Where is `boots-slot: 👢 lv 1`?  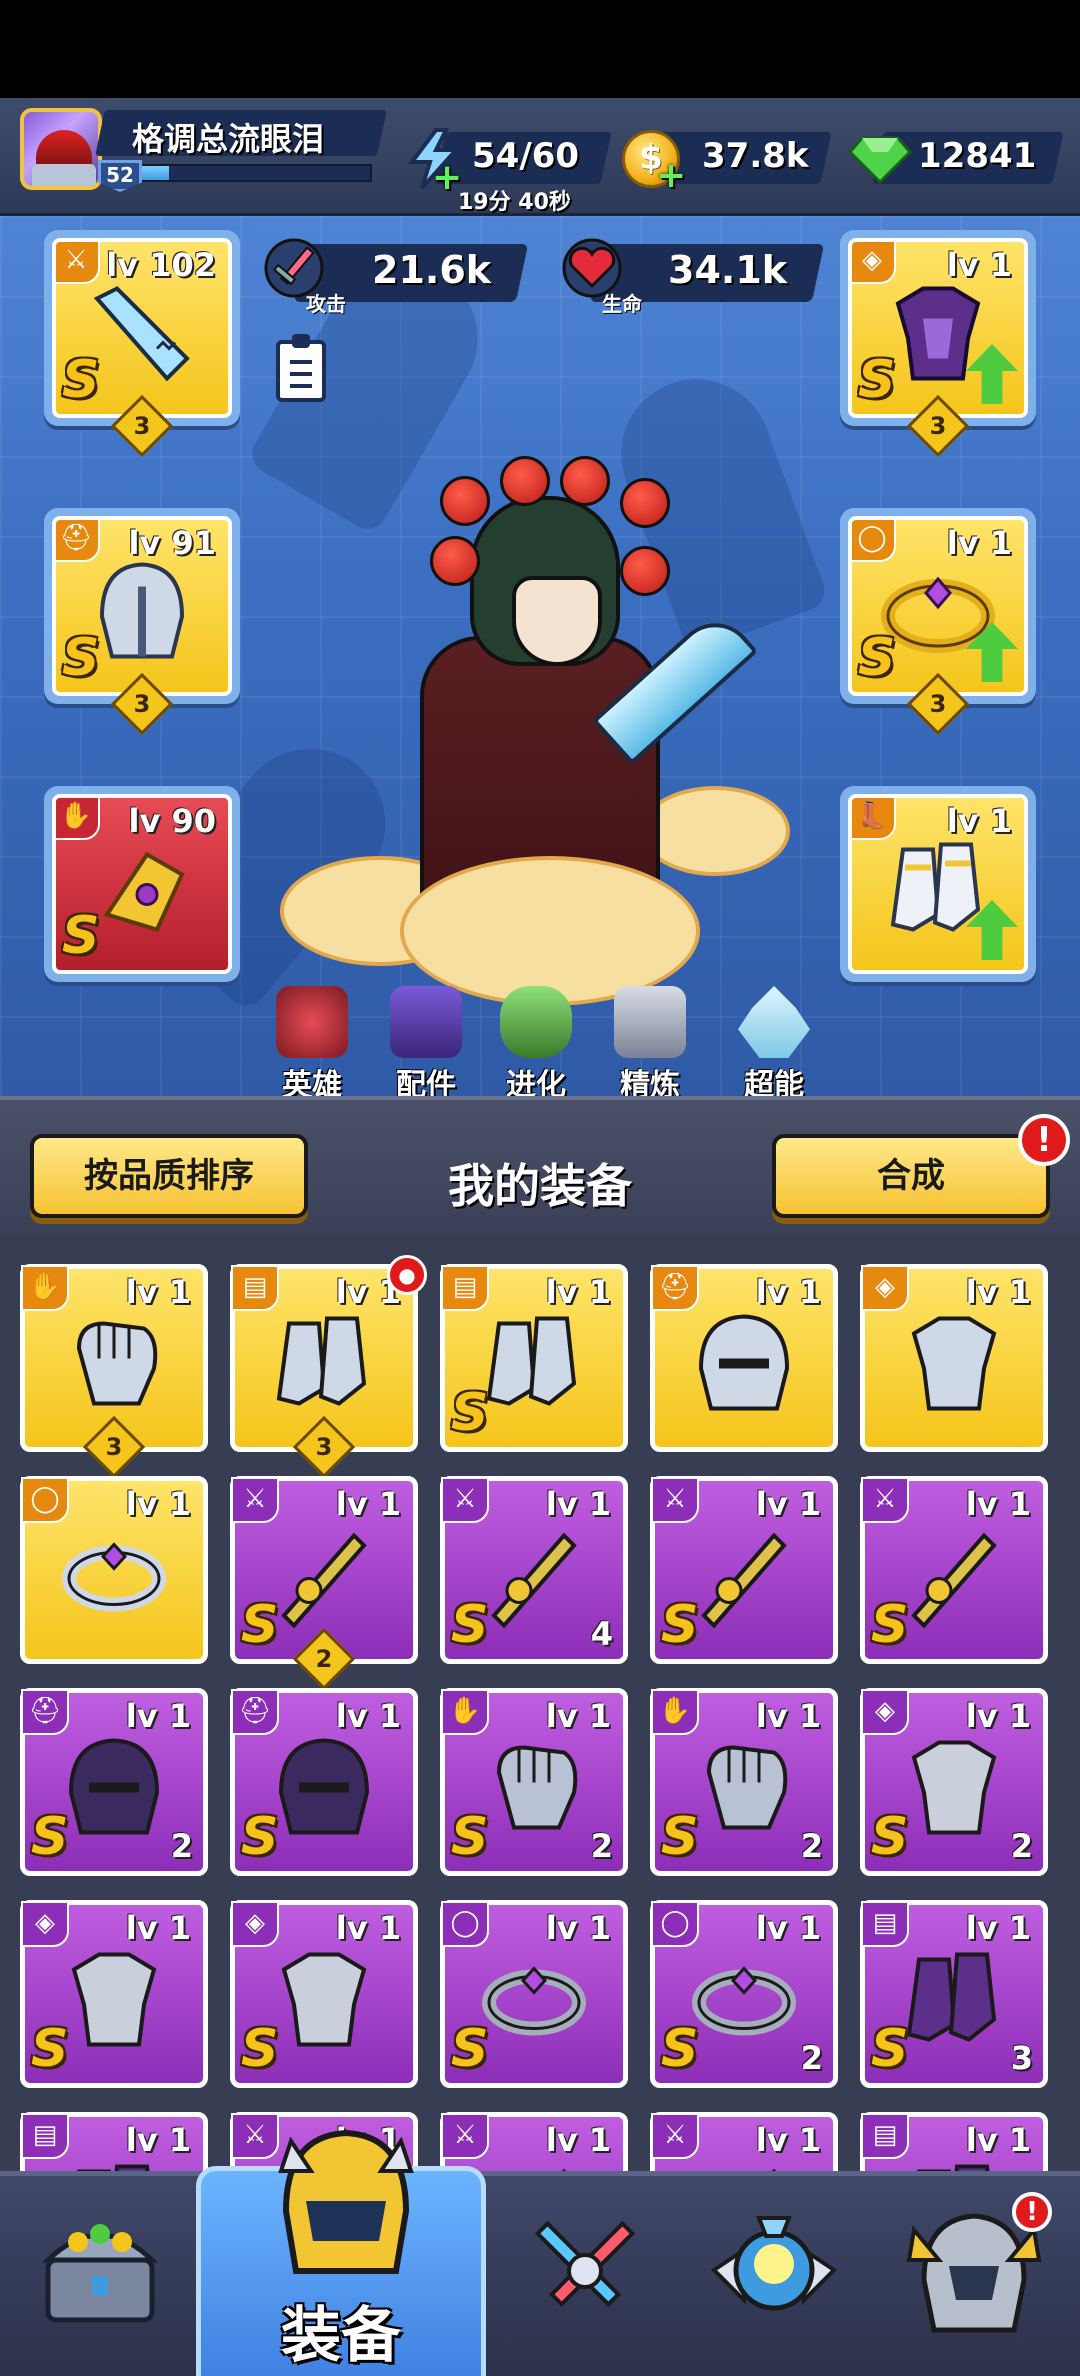 boots-slot: 👢 lv 1 is located at coordinates (938, 884).